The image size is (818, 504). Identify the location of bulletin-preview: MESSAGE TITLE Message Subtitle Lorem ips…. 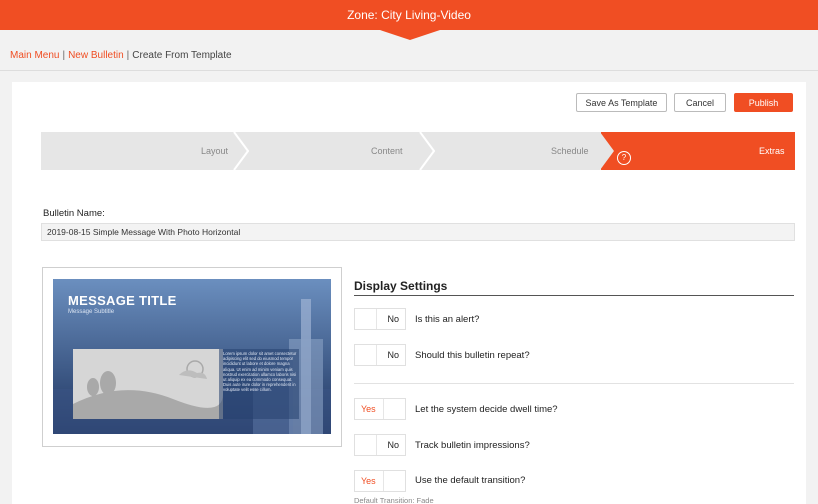
(192, 356).